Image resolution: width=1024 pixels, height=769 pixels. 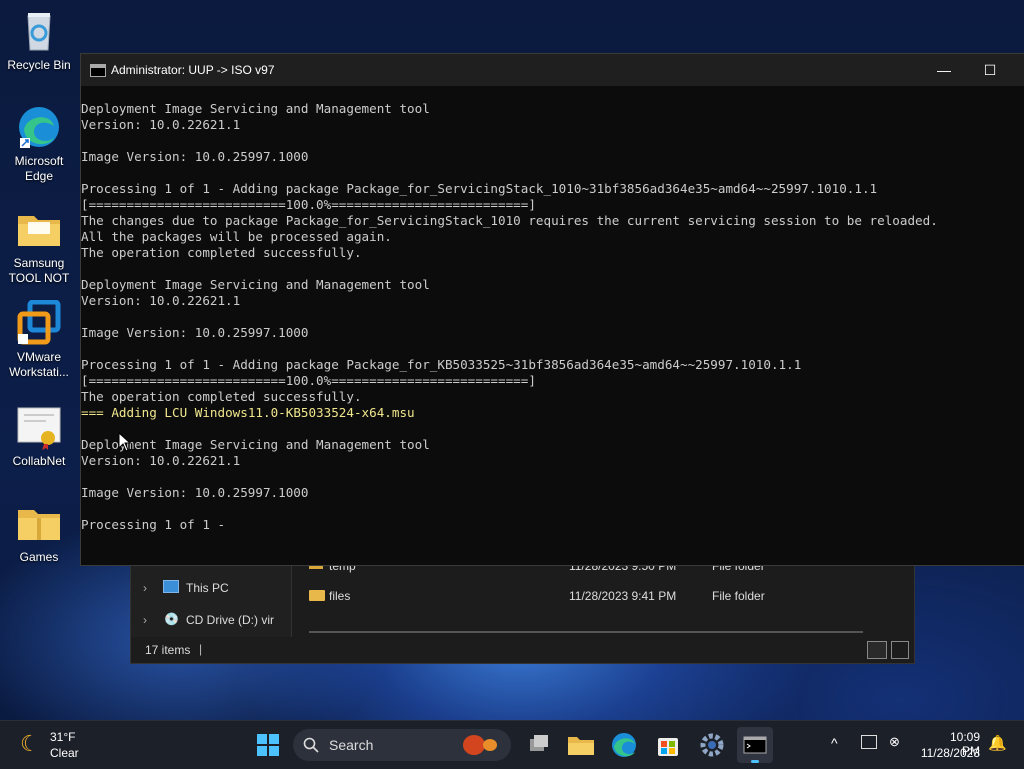 I want to click on horizontal-scrollbar, so click(x=586, y=632).